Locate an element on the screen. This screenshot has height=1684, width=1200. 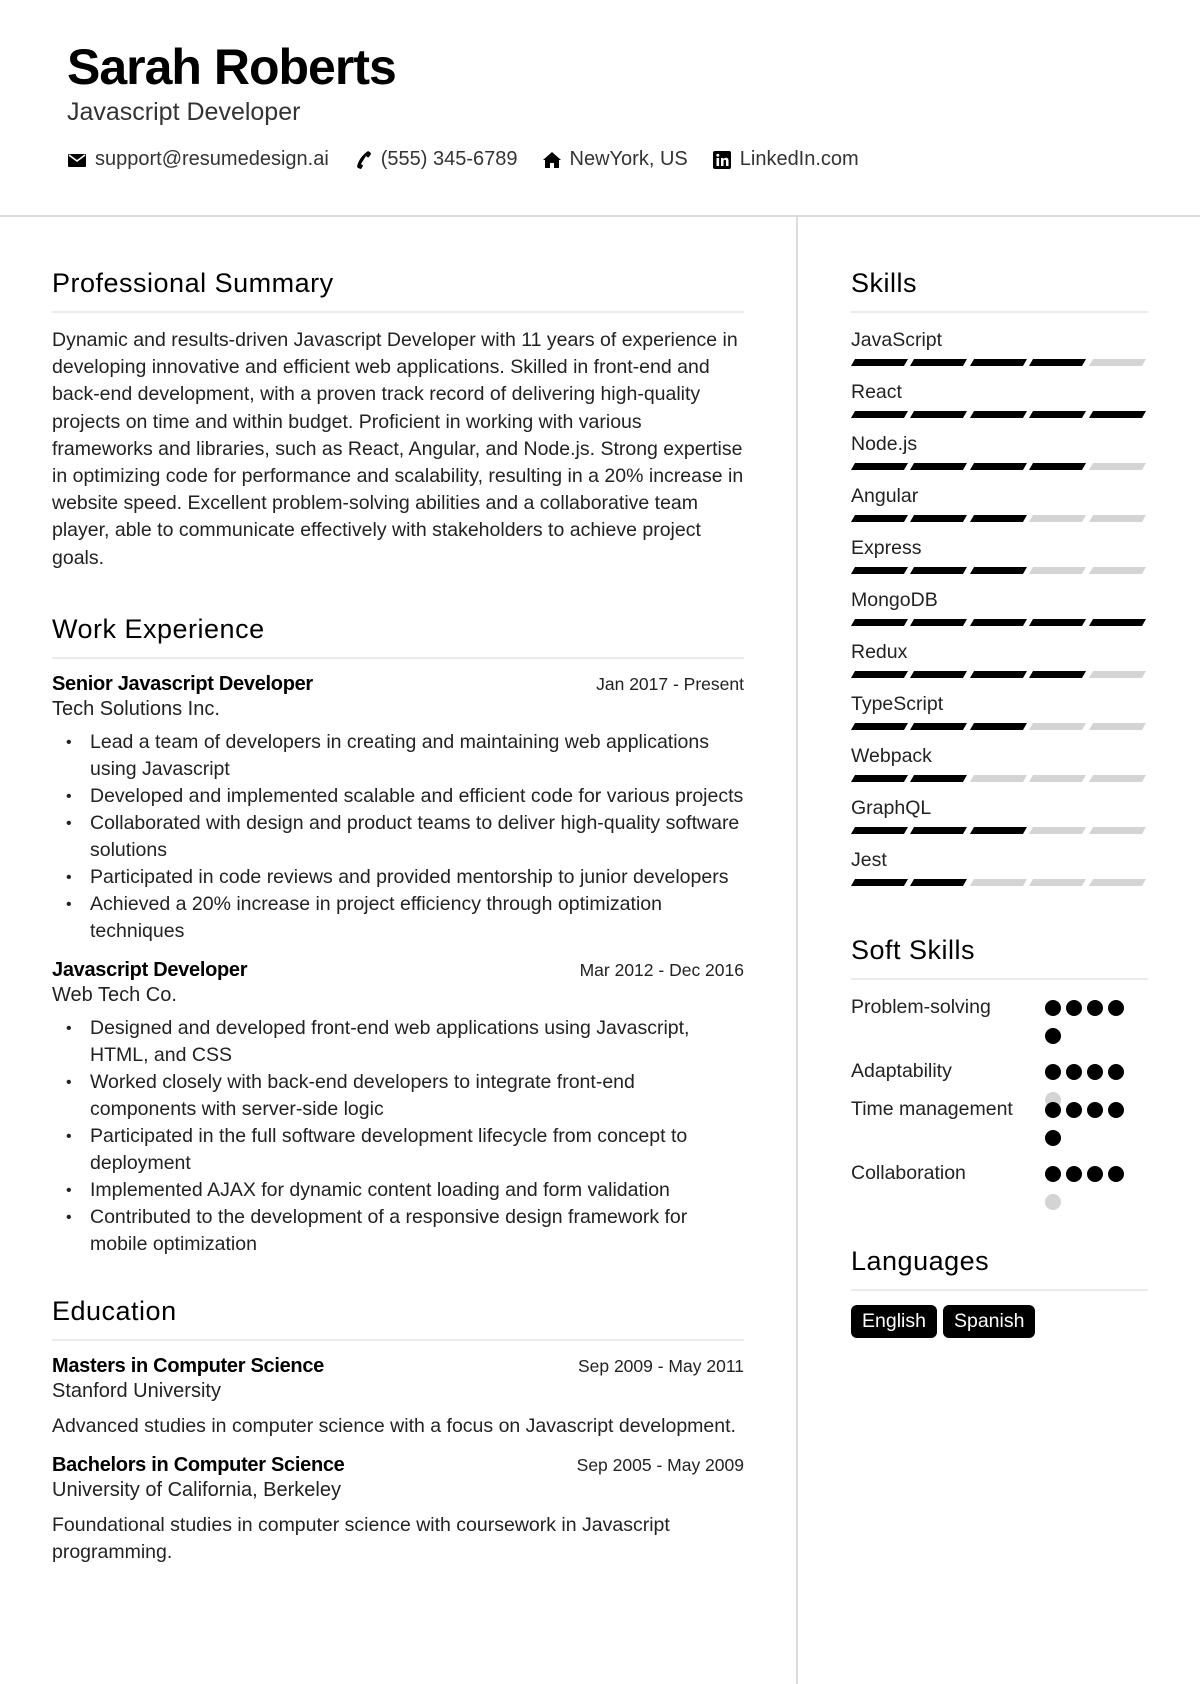
linkedin-icon is located at coordinates (721, 159).